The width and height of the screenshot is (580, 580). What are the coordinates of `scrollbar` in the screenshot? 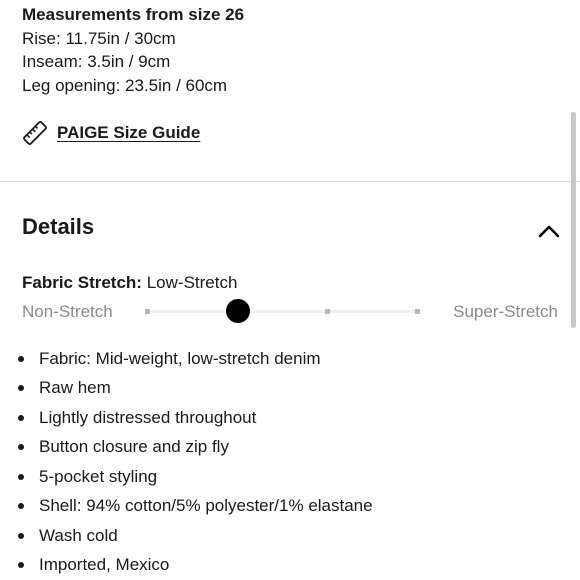 It's located at (573, 220).